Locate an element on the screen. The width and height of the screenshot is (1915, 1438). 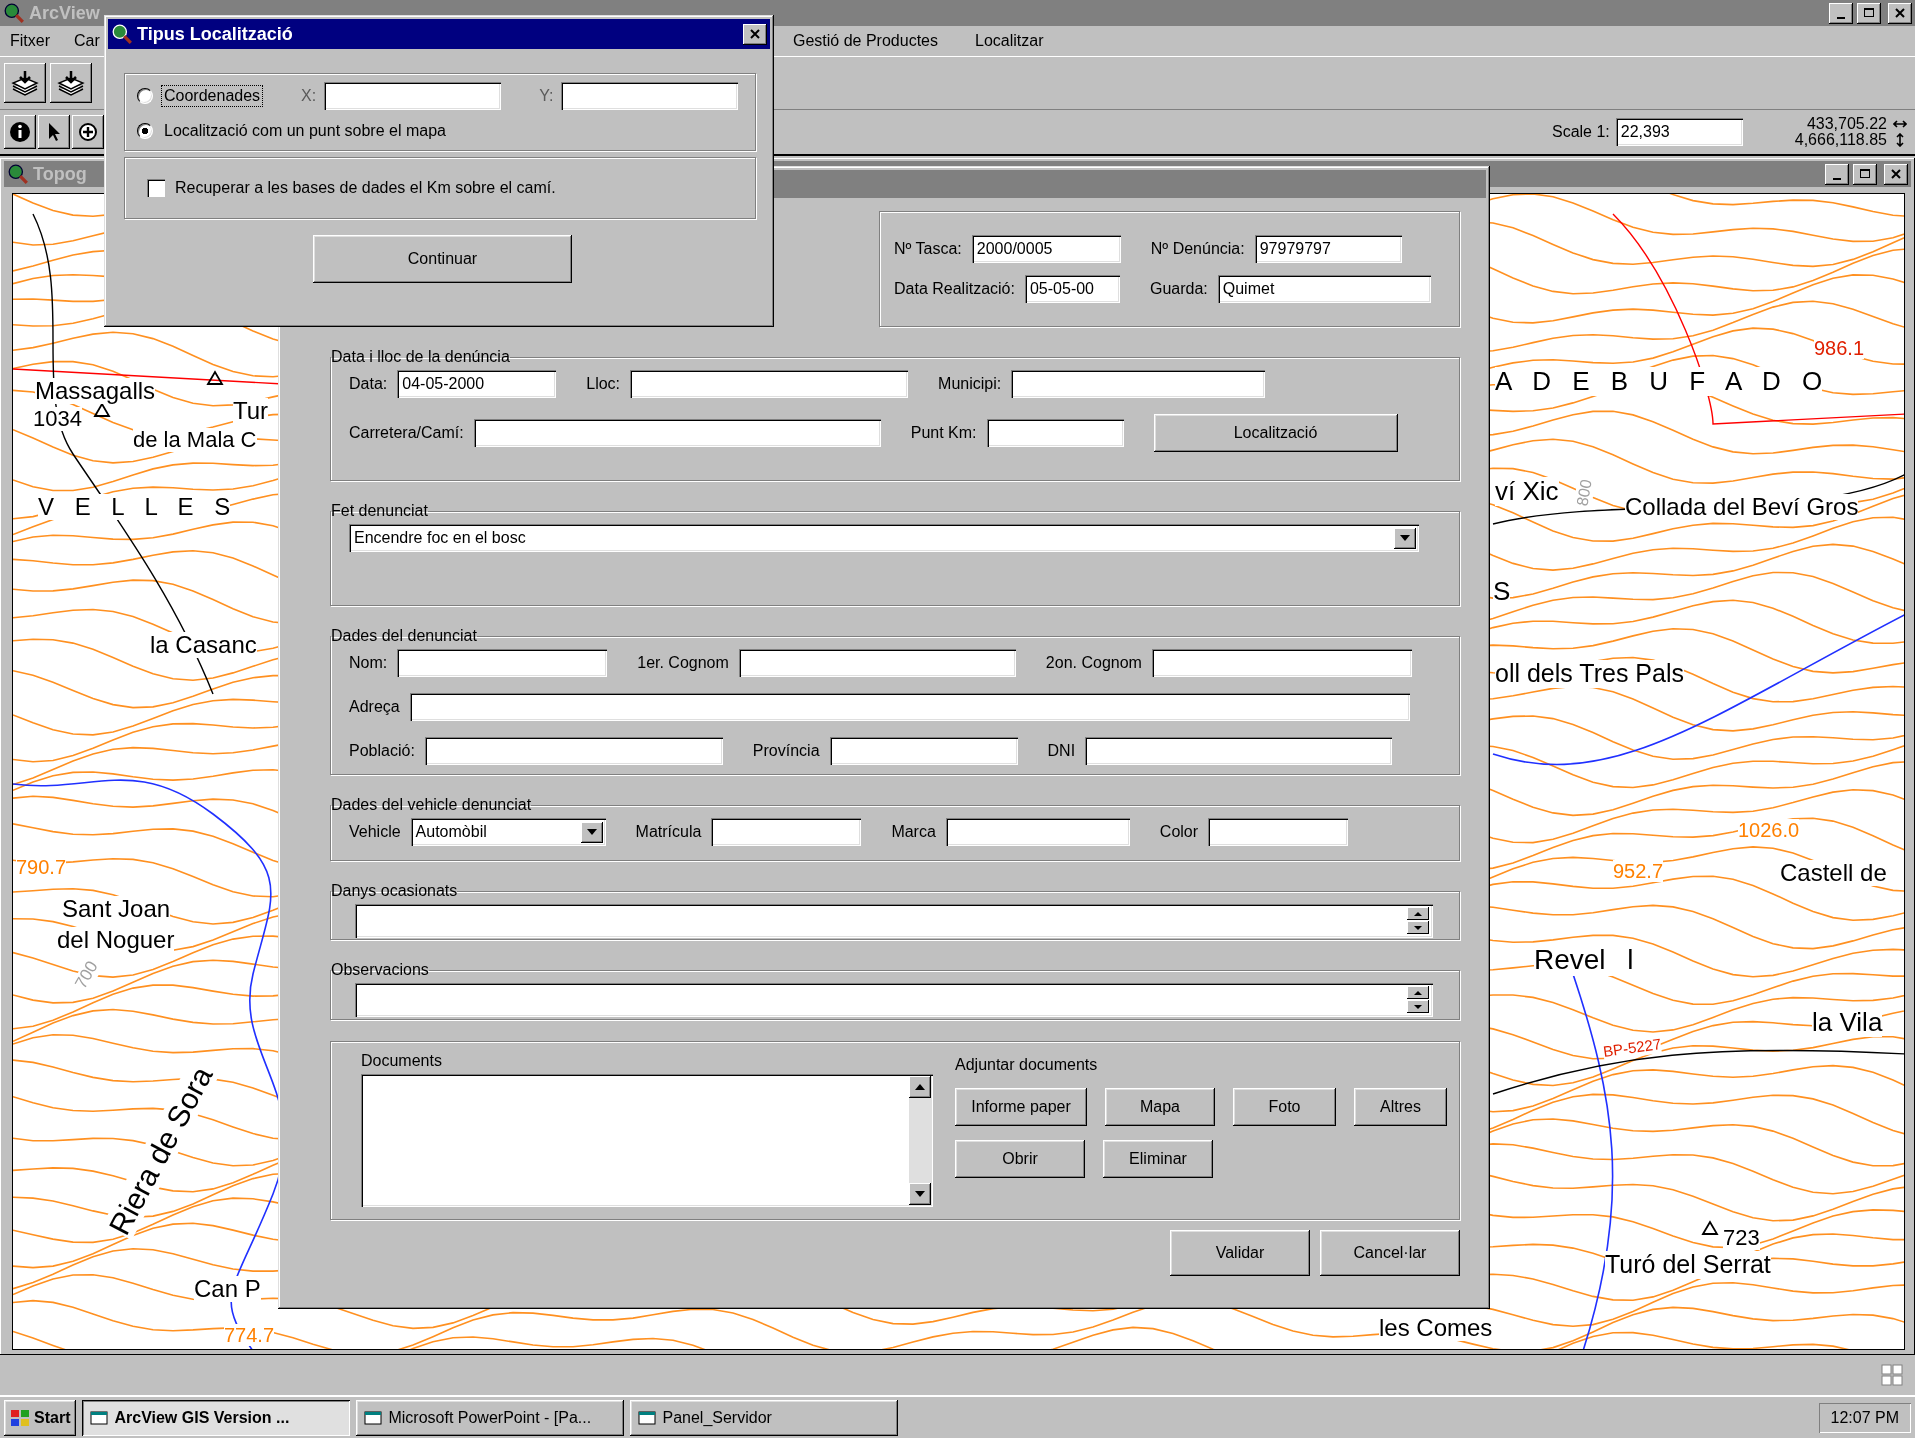
menu-item: Car is located at coordinates (87, 41).